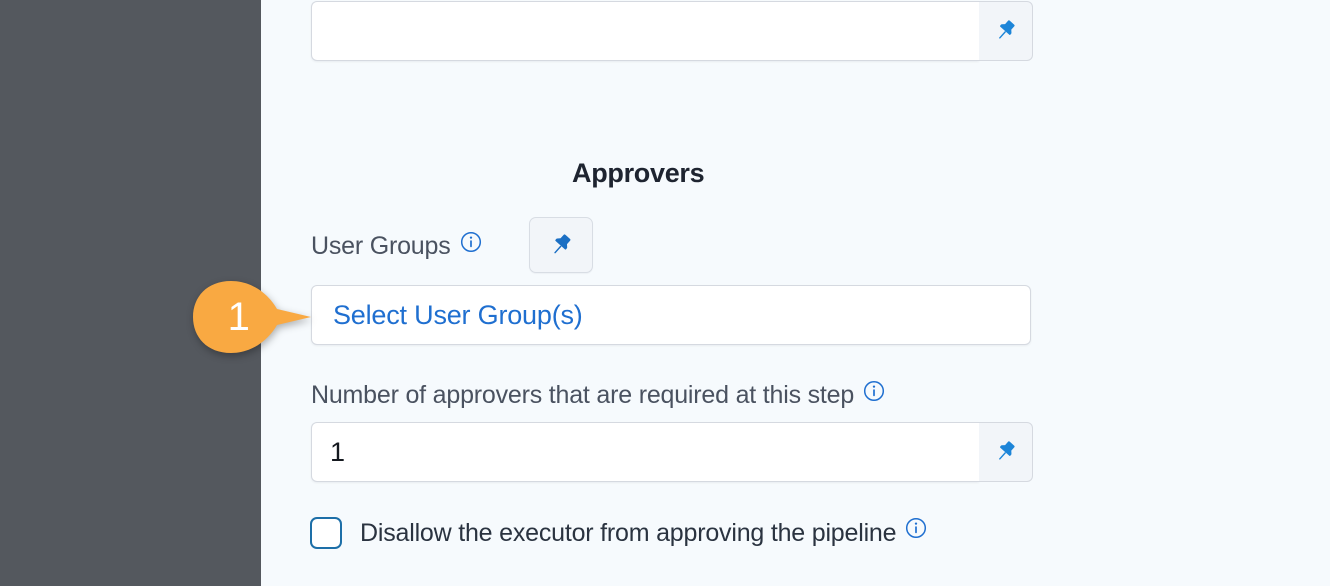  What do you see at coordinates (671, 315) in the screenshot?
I see `select-user-groups-field: Select User Group(s)` at bounding box center [671, 315].